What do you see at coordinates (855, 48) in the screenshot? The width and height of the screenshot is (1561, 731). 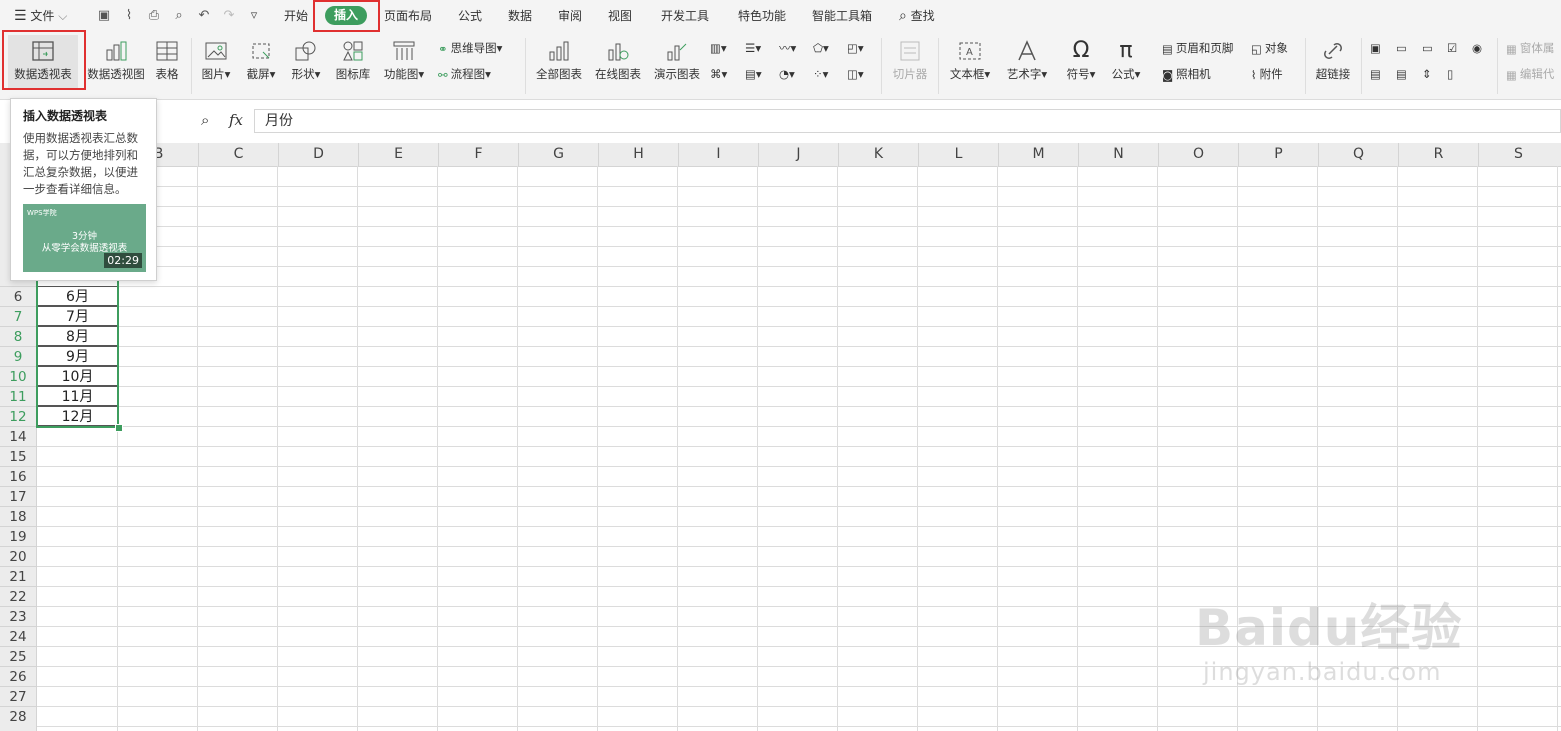 I see `area-chart-dropdown: ◰▾` at bounding box center [855, 48].